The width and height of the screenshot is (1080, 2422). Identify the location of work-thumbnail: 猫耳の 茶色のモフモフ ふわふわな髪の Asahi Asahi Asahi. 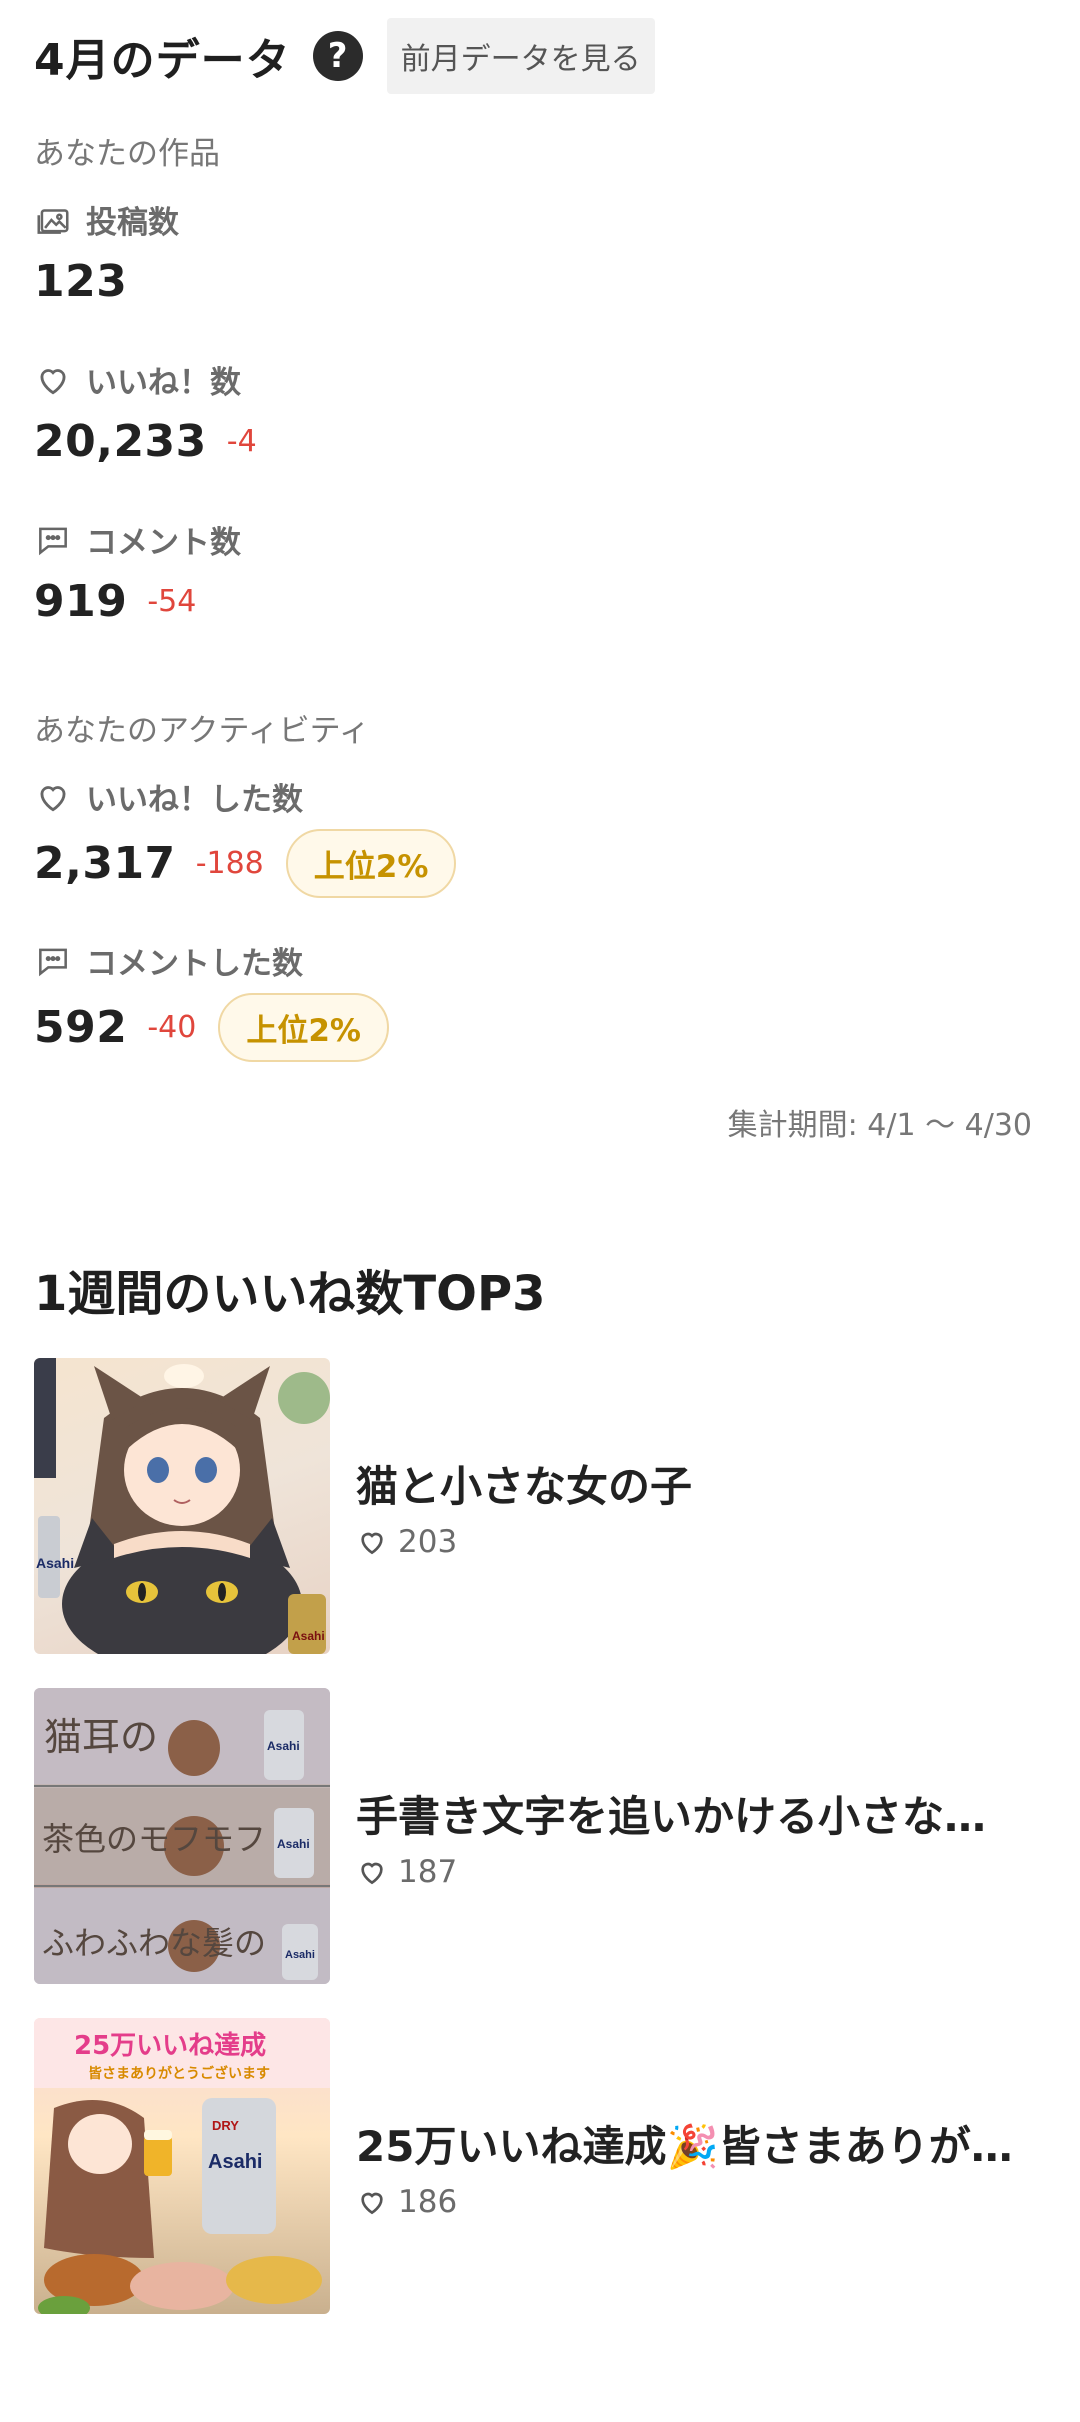
(182, 1836).